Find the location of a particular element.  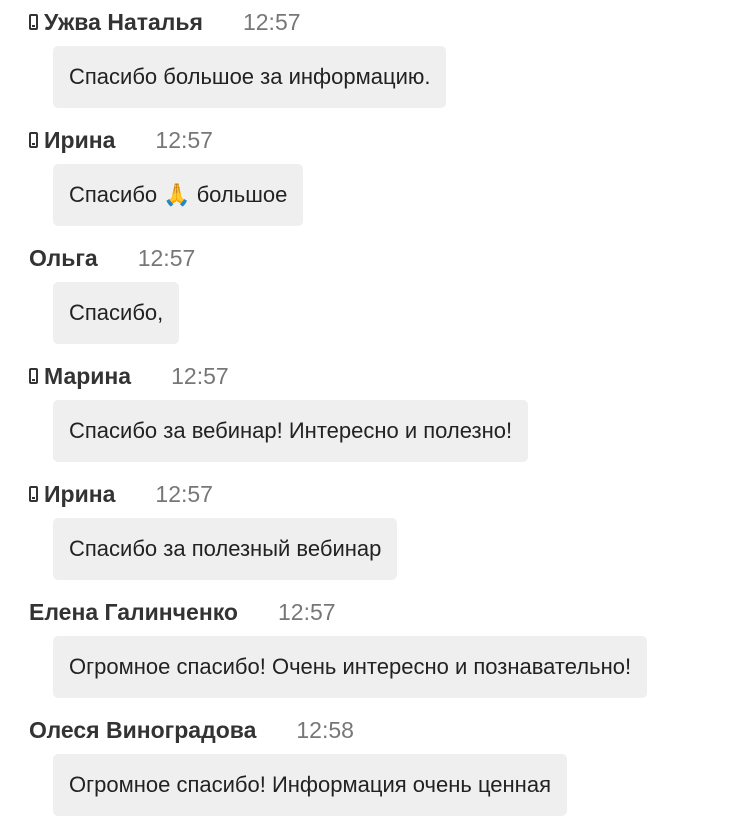

chat-message: Ирина 12:57 Спасибо 🙏 большое is located at coordinates (367, 181).